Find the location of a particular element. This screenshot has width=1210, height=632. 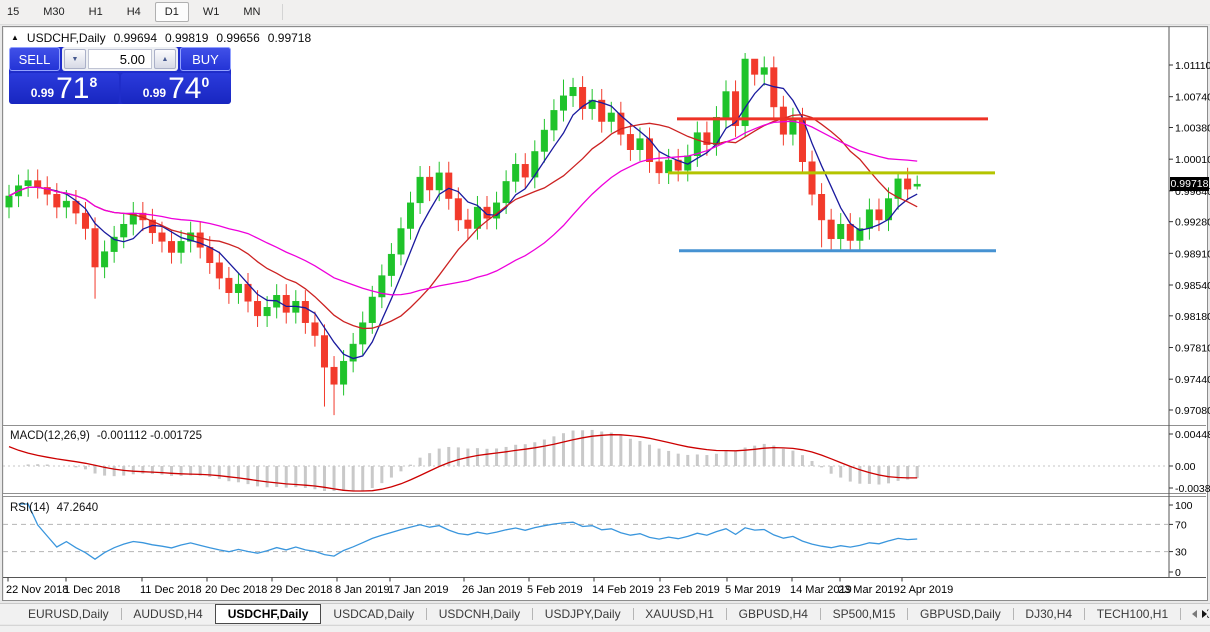

chart-symbol-label: USDCHF,Daily is located at coordinates (66, 38).